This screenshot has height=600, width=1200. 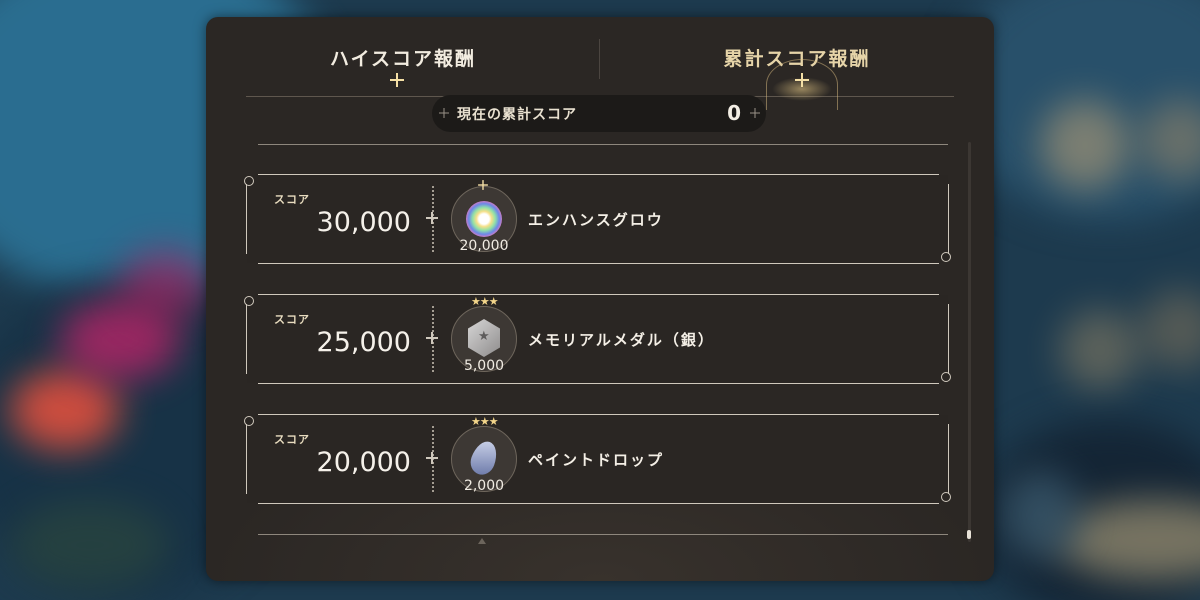 What do you see at coordinates (969, 342) in the screenshot?
I see `scrollbar` at bounding box center [969, 342].